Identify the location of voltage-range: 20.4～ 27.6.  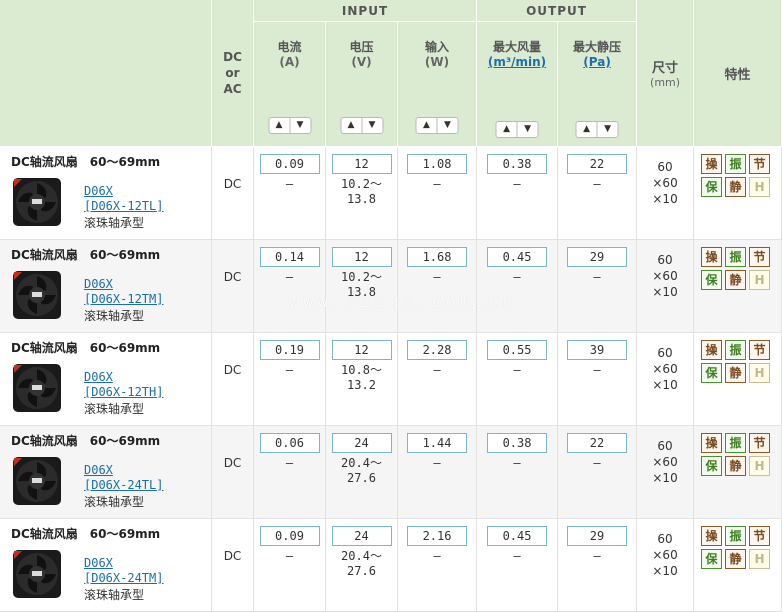
(361, 563).